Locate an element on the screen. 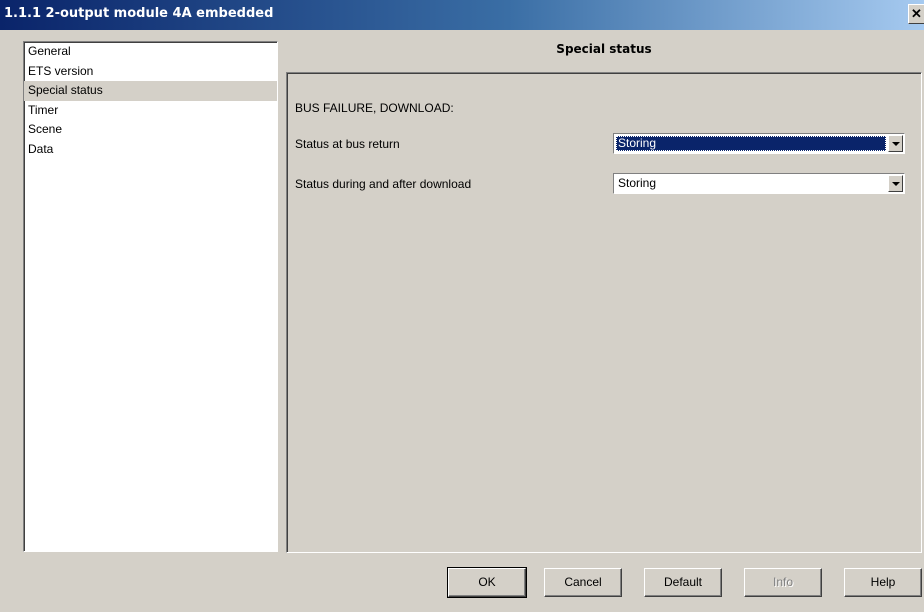  title-bar: 1.1.1 2-output module 4A embedded ✕ is located at coordinates (462, 15).